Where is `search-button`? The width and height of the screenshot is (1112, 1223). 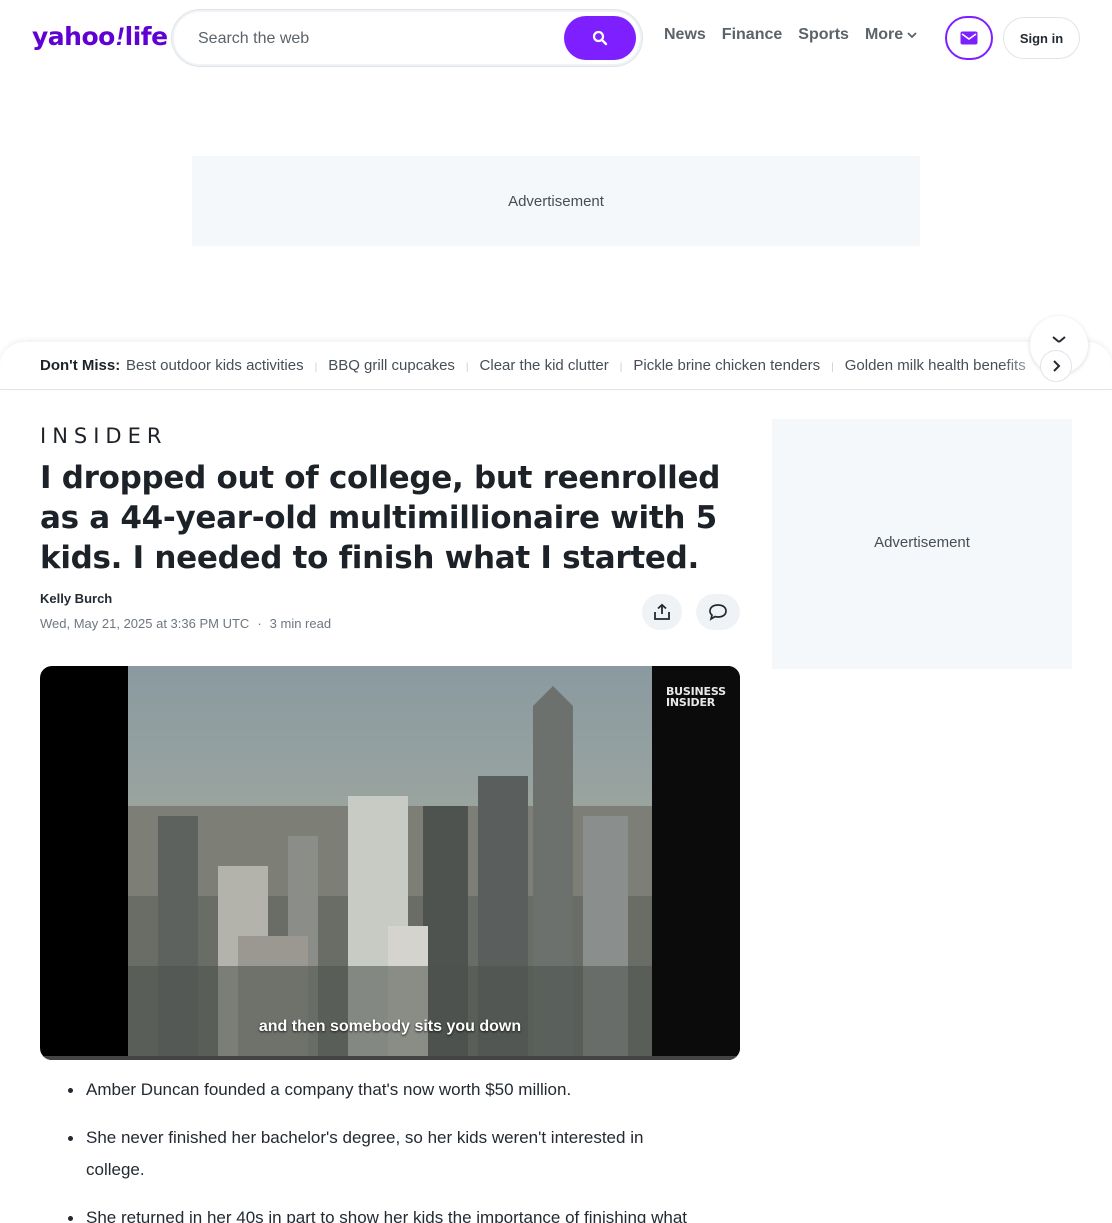 search-button is located at coordinates (600, 38).